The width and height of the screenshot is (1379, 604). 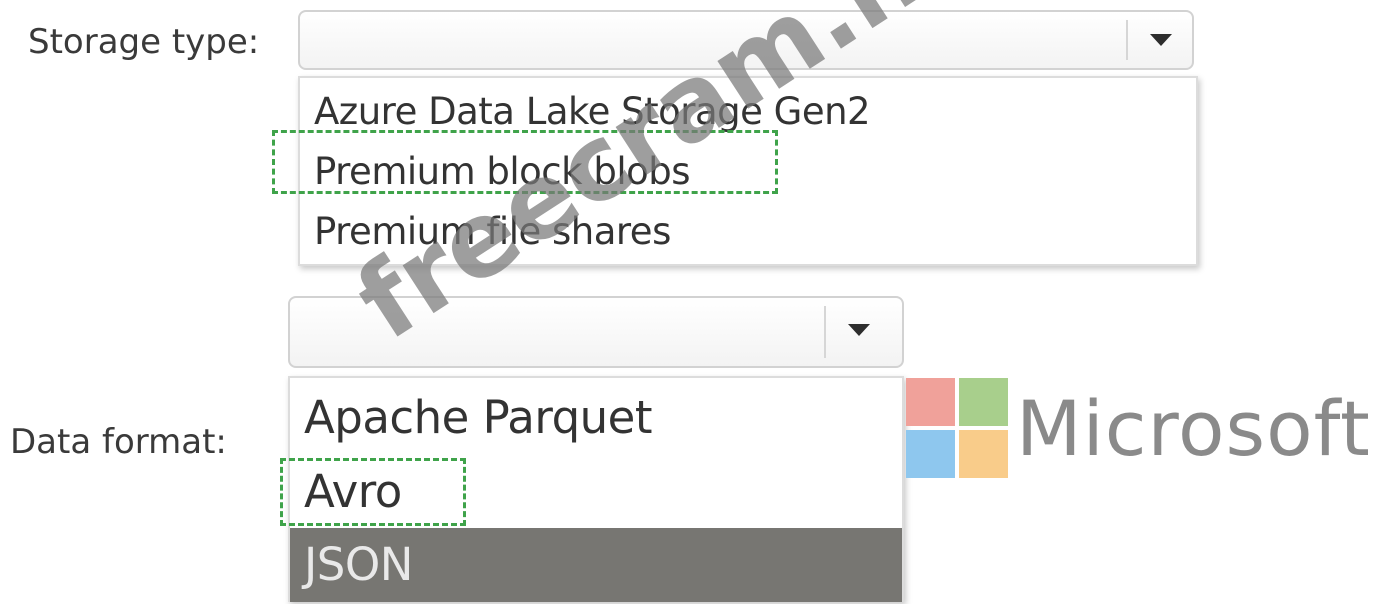 What do you see at coordinates (957, 428) in the screenshot?
I see `microsoft-logo-icon` at bounding box center [957, 428].